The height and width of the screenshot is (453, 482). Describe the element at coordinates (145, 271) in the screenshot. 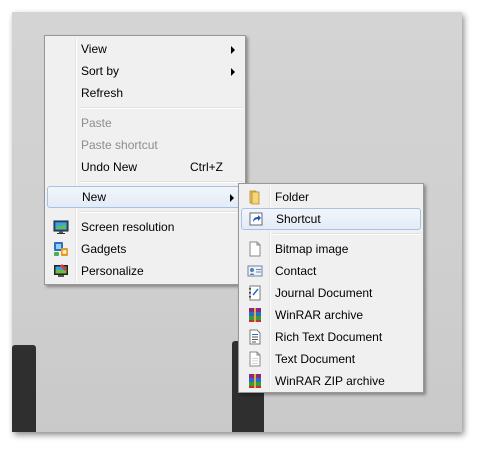

I see `menu-item-personalize: Personalize` at that location.